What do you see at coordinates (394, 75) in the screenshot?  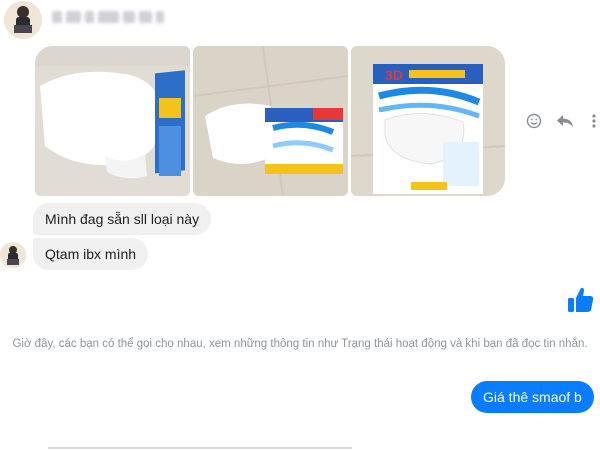 I see `svg-text: 3D` at bounding box center [394, 75].